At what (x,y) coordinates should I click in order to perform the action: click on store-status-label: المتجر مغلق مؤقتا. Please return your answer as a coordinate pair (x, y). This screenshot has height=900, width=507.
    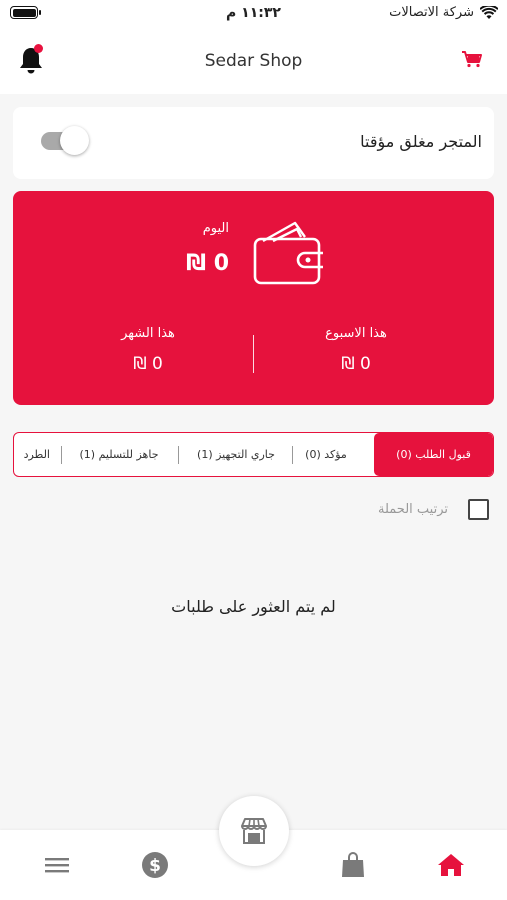
    Looking at the image, I should click on (421, 141).